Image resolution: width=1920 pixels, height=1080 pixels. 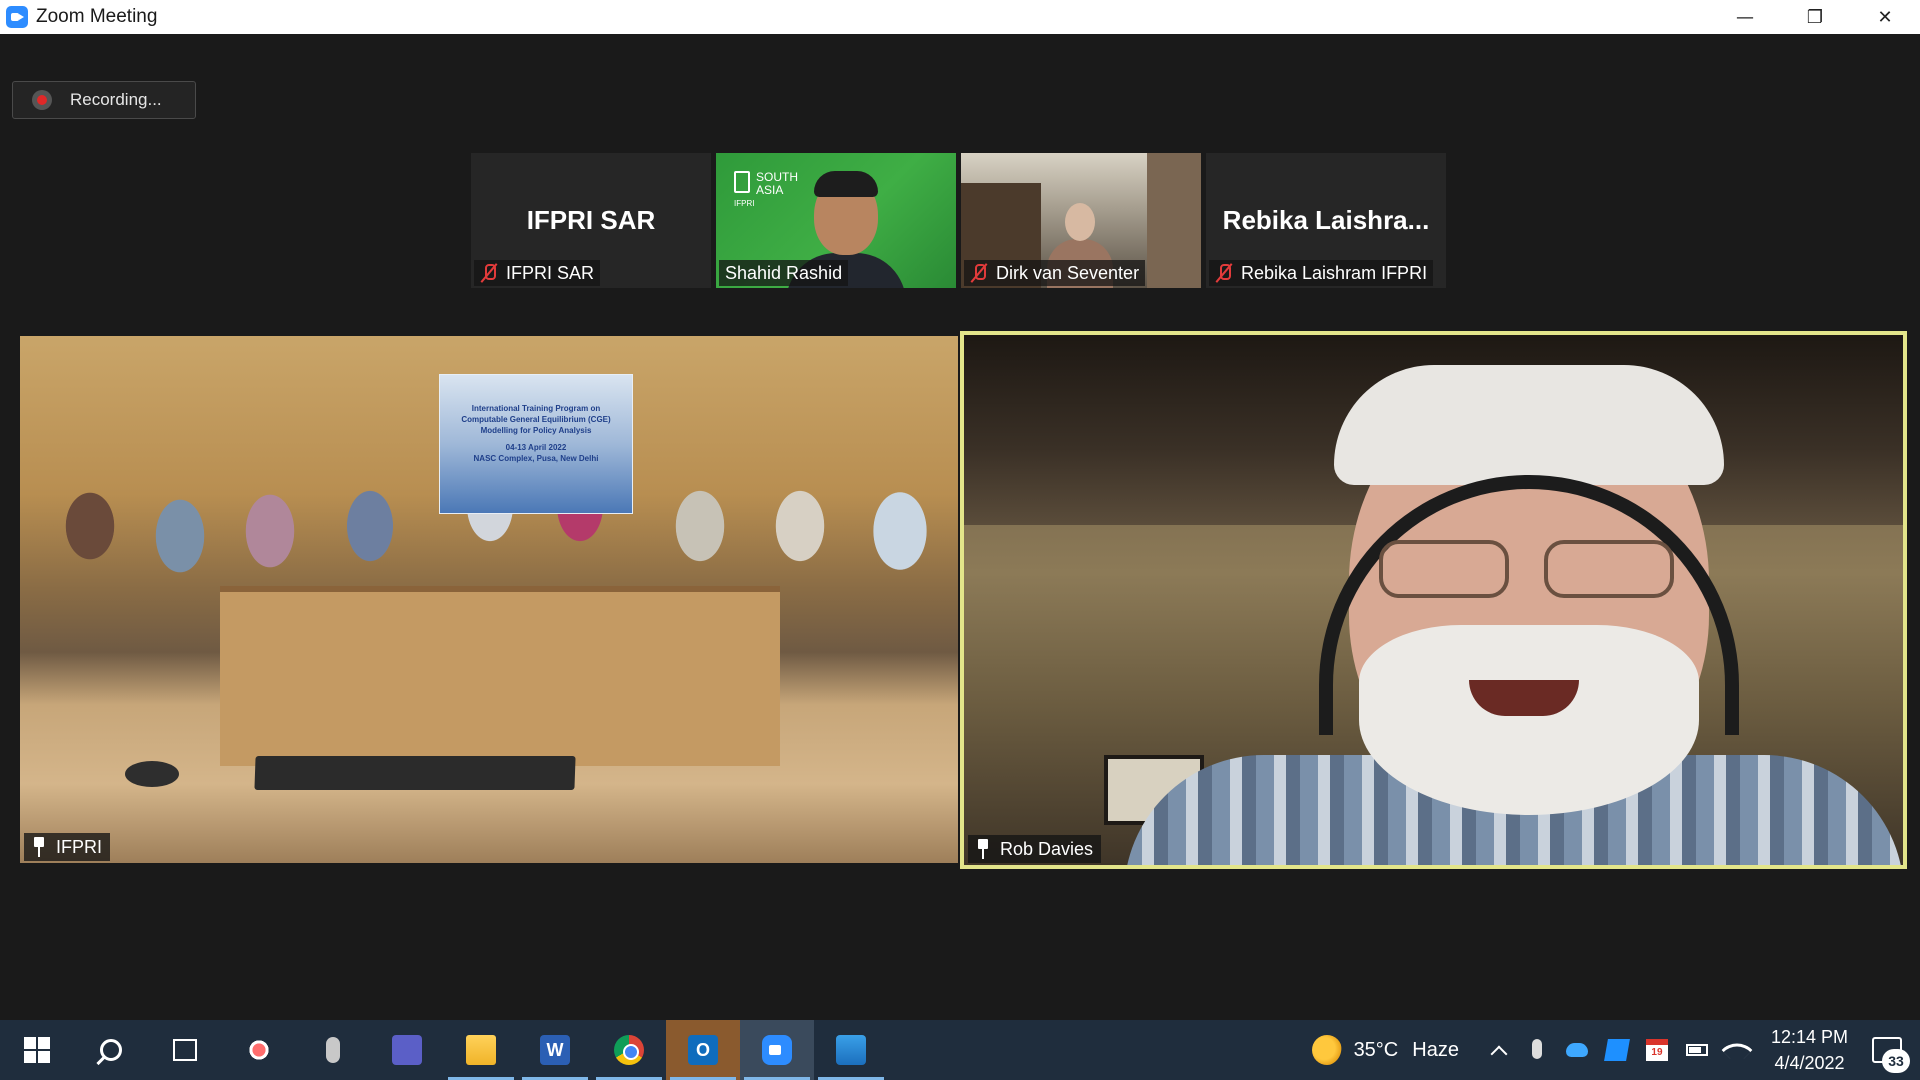 I want to click on participant-nameplate: IFPRI, so click(x=67, y=847).